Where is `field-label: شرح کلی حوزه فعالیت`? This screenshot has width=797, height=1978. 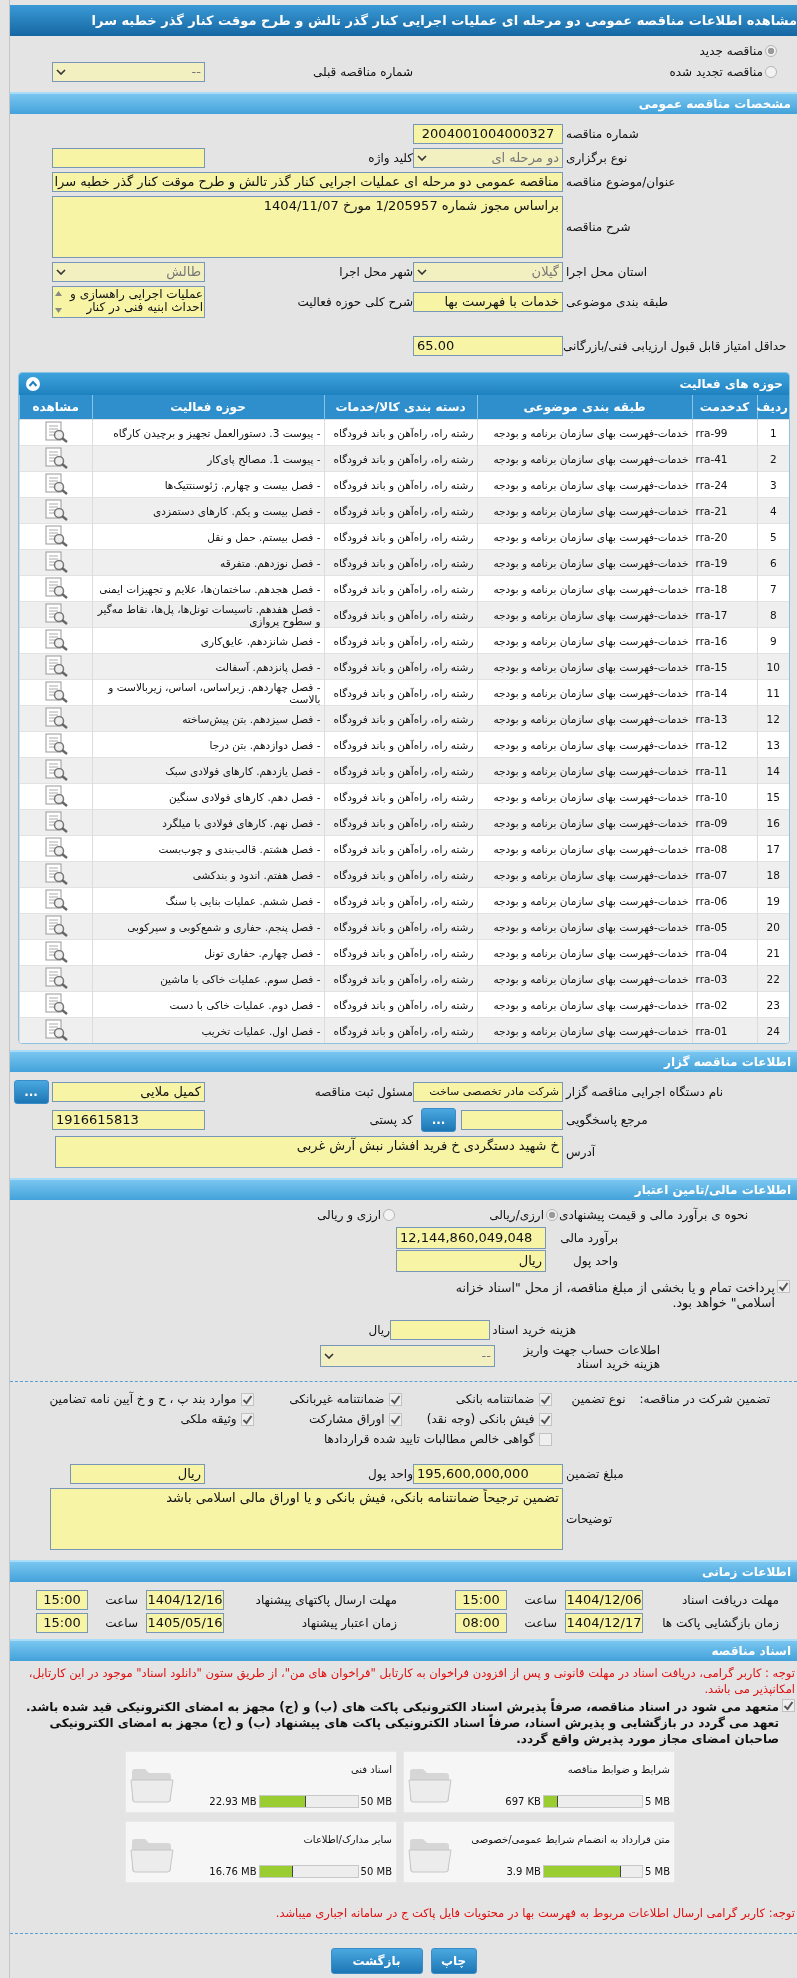 field-label: شرح کلی حوزه فعالیت is located at coordinates (355, 302).